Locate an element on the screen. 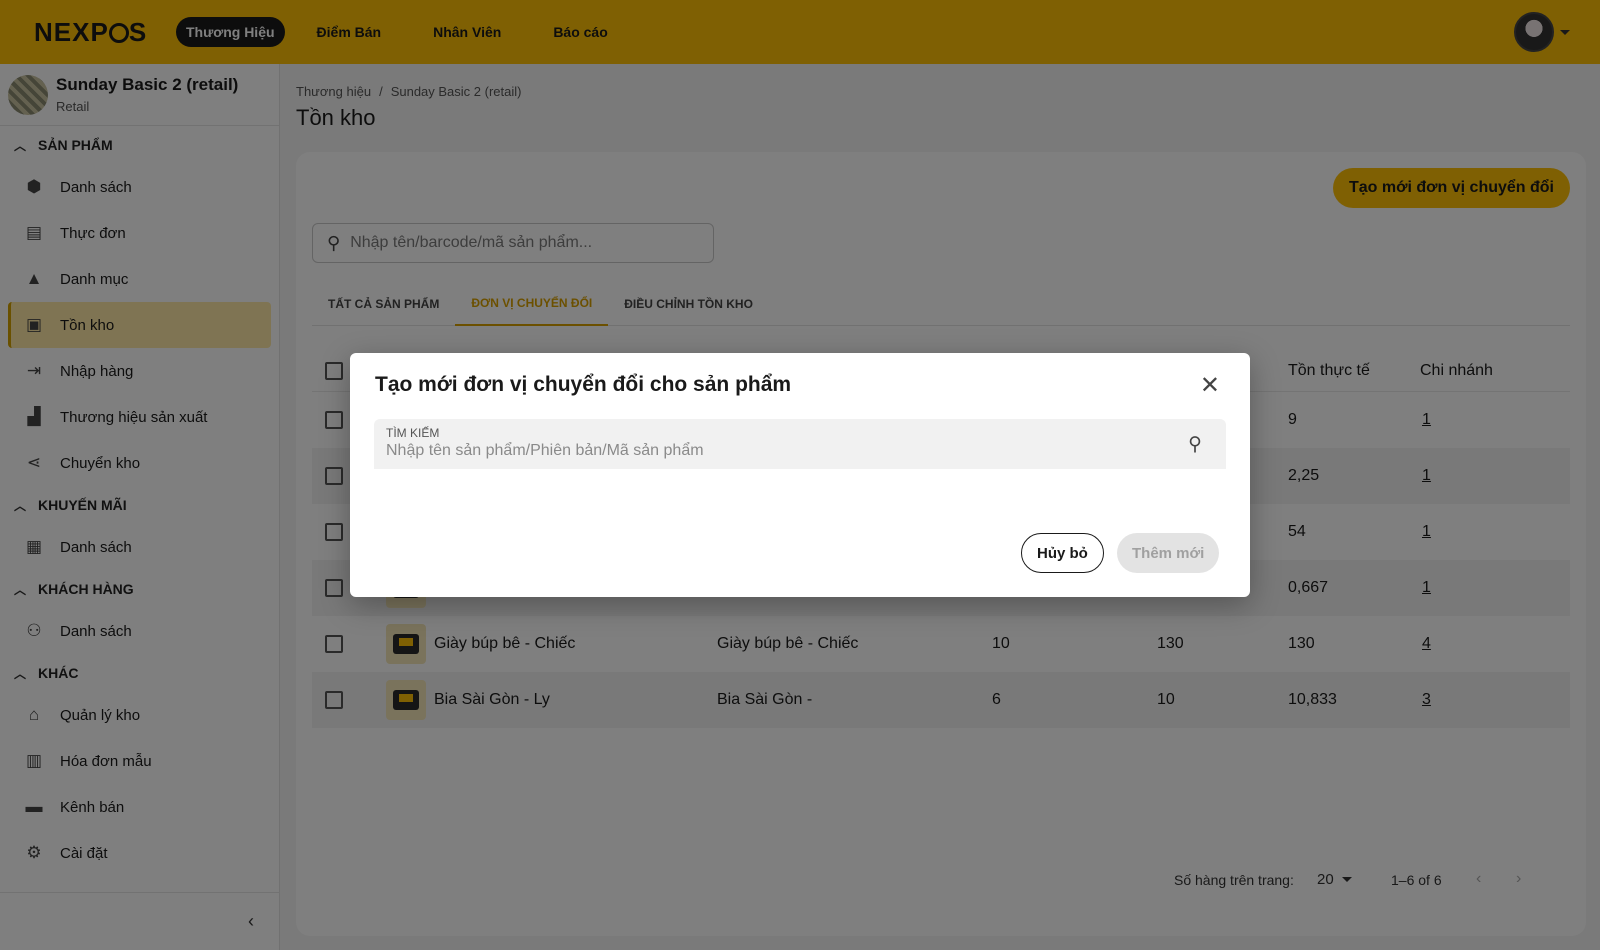  dialog-search-label: TÌM KIẾM is located at coordinates (413, 433).